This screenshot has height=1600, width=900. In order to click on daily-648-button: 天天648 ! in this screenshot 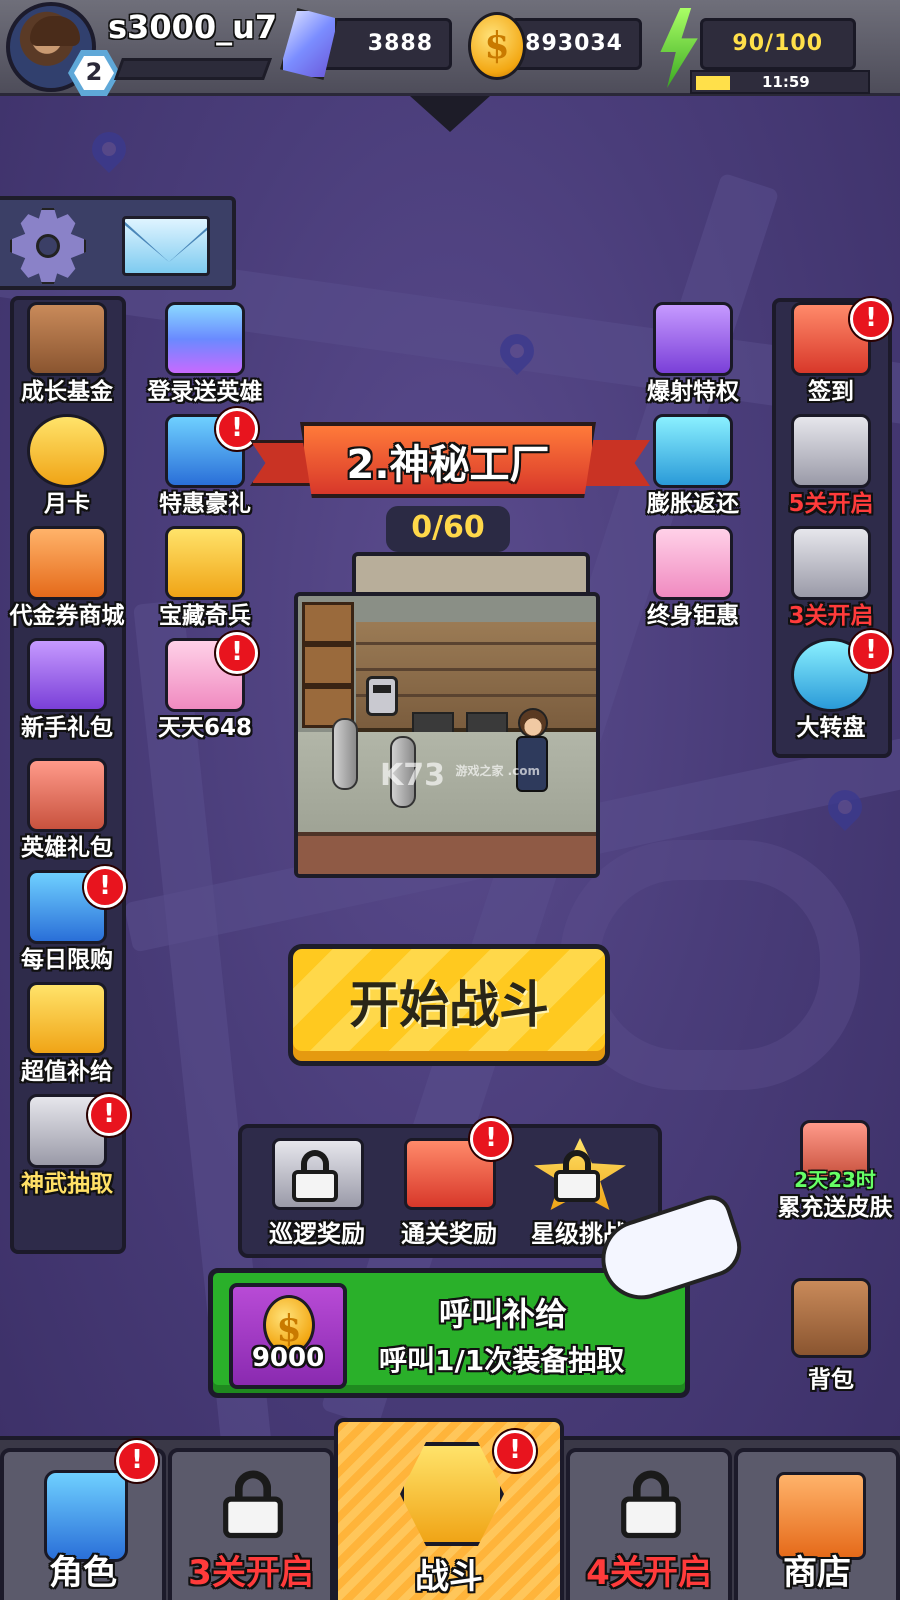, I will do `click(205, 690)`.